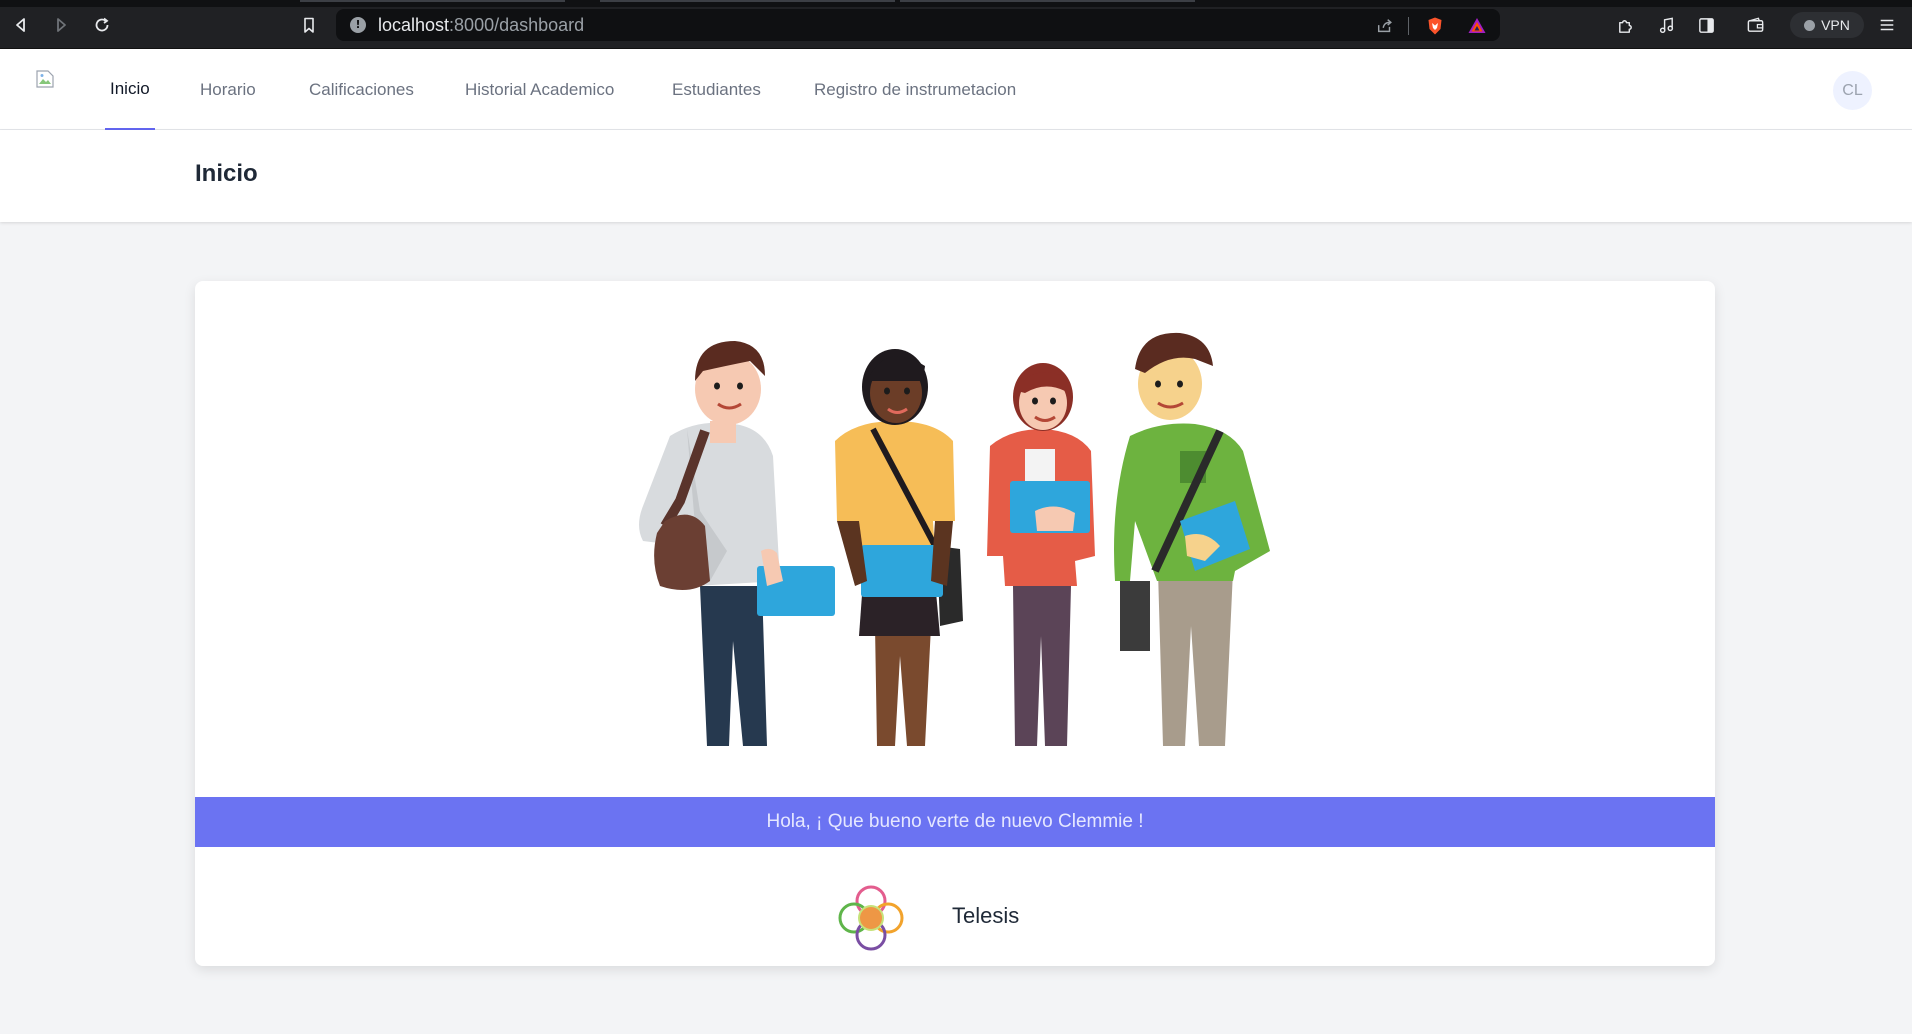 The height and width of the screenshot is (1034, 1912). I want to click on brave-rewards-icon, so click(1477, 26).